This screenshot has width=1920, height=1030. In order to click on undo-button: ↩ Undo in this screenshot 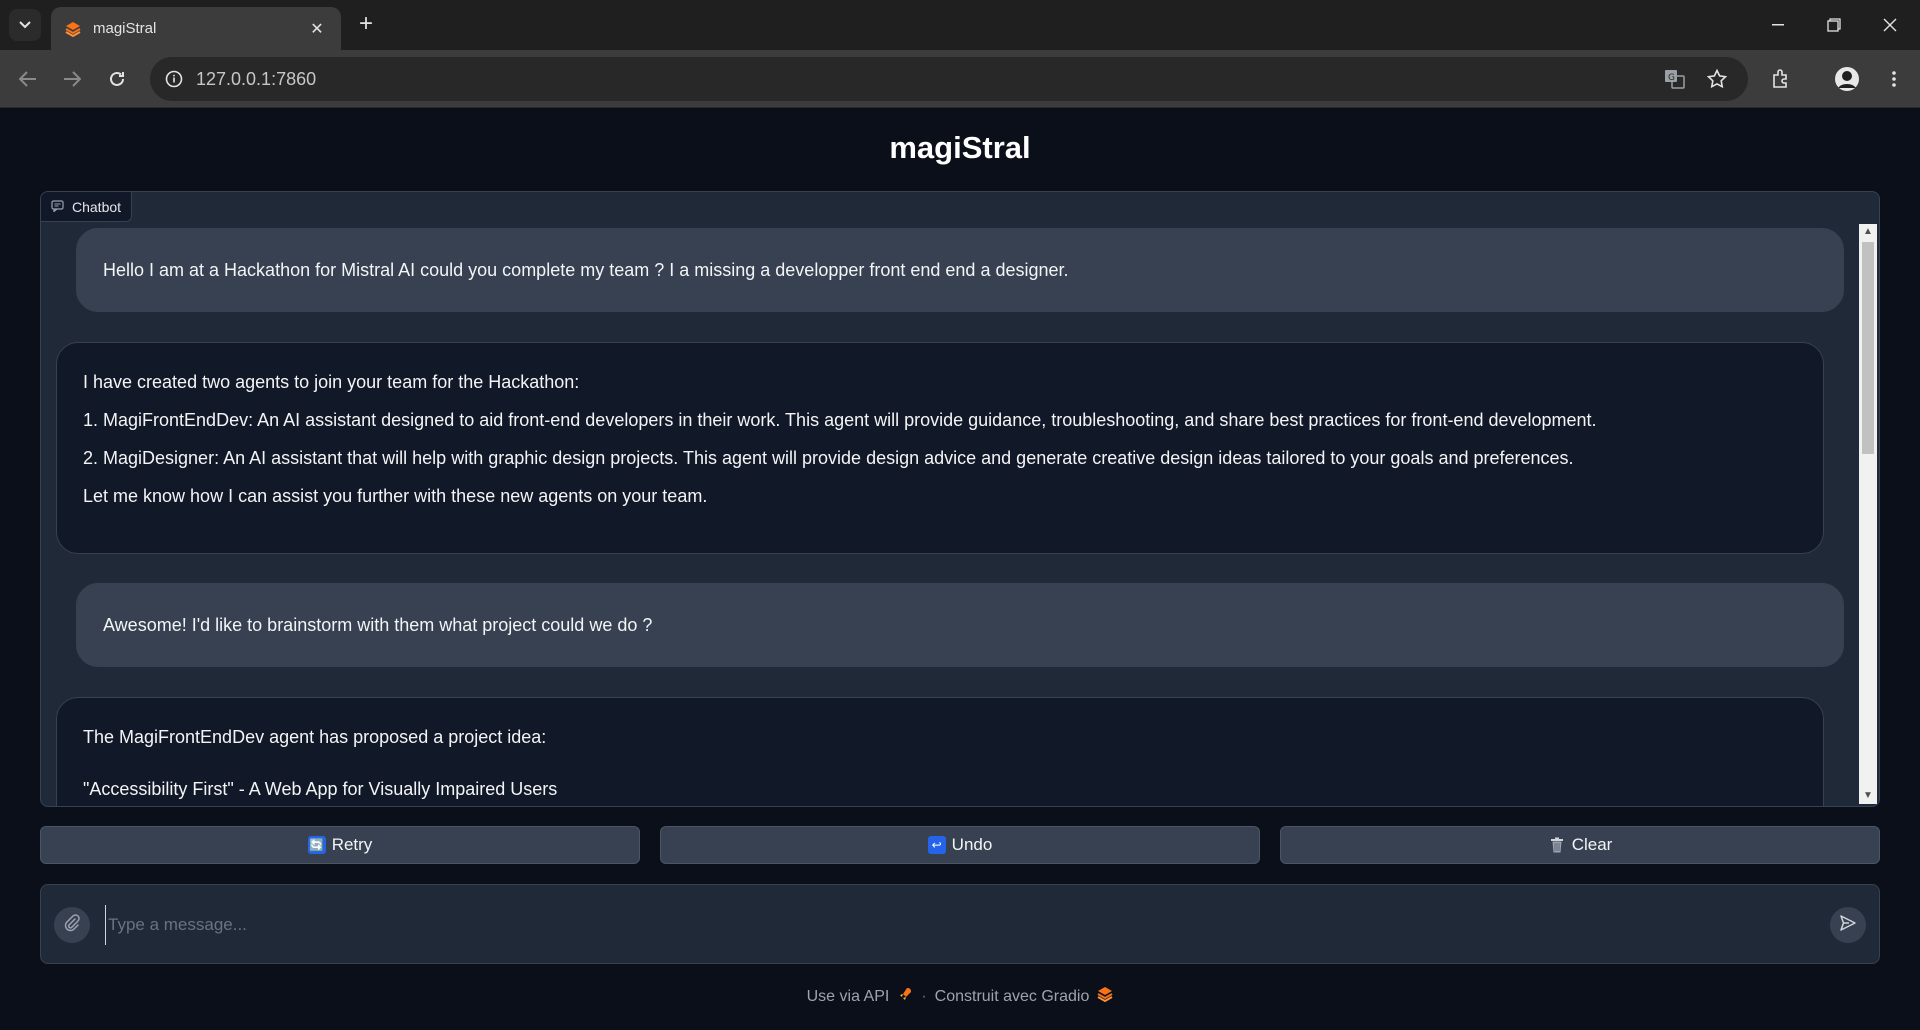, I will do `click(960, 845)`.